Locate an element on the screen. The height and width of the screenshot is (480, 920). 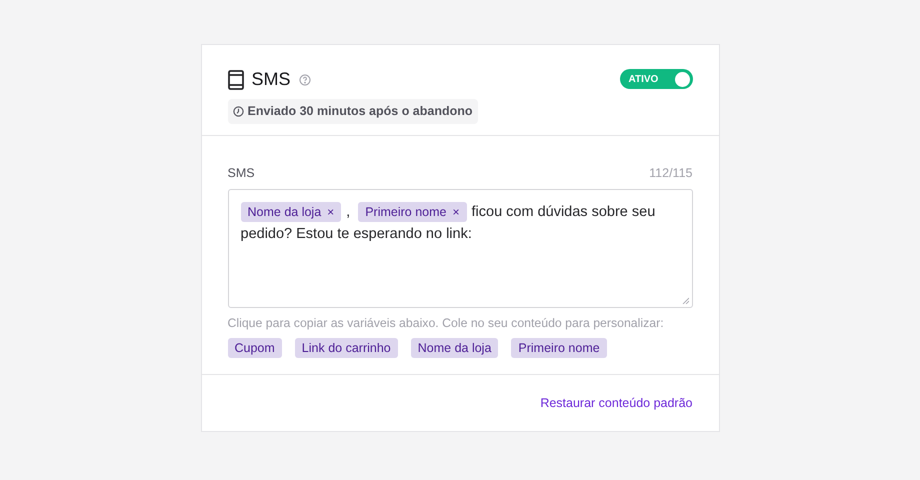
message-text: pedido? Estou te esperando no link: is located at coordinates (356, 234).